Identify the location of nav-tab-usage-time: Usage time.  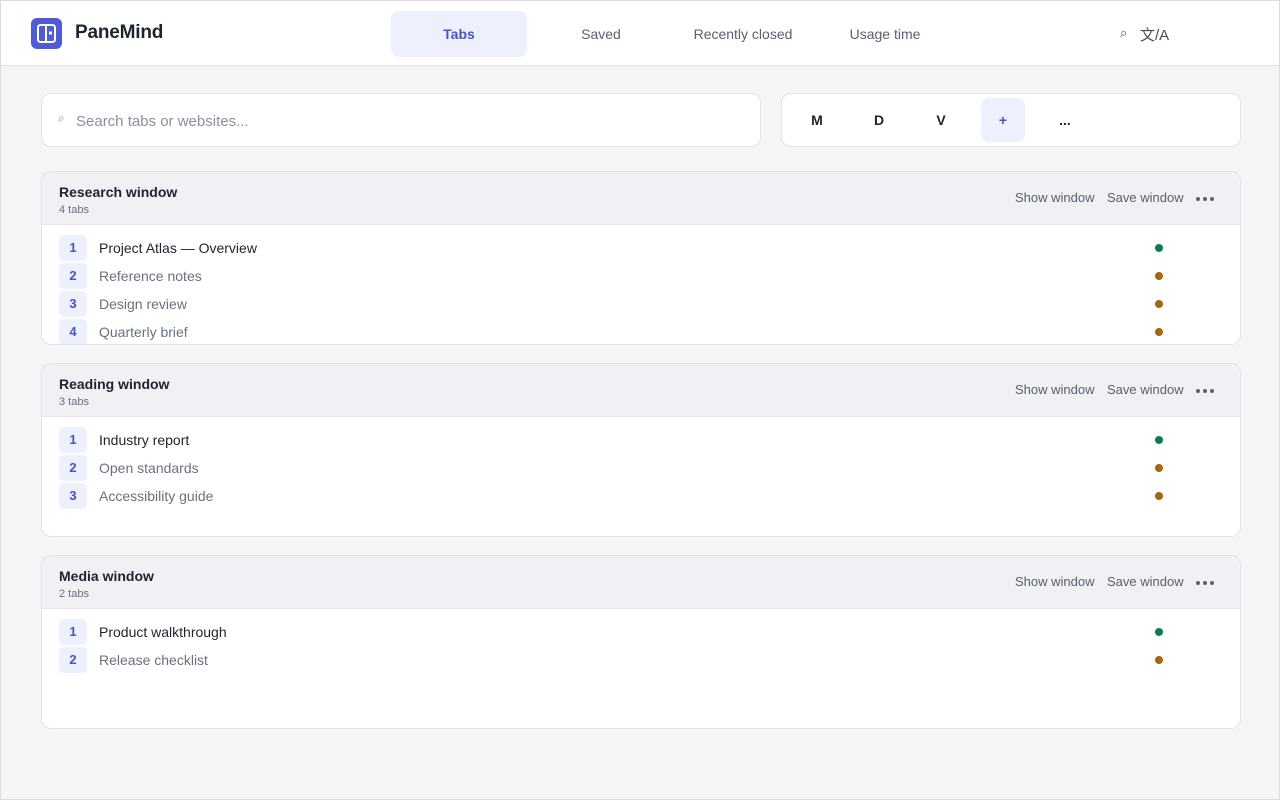
(885, 34).